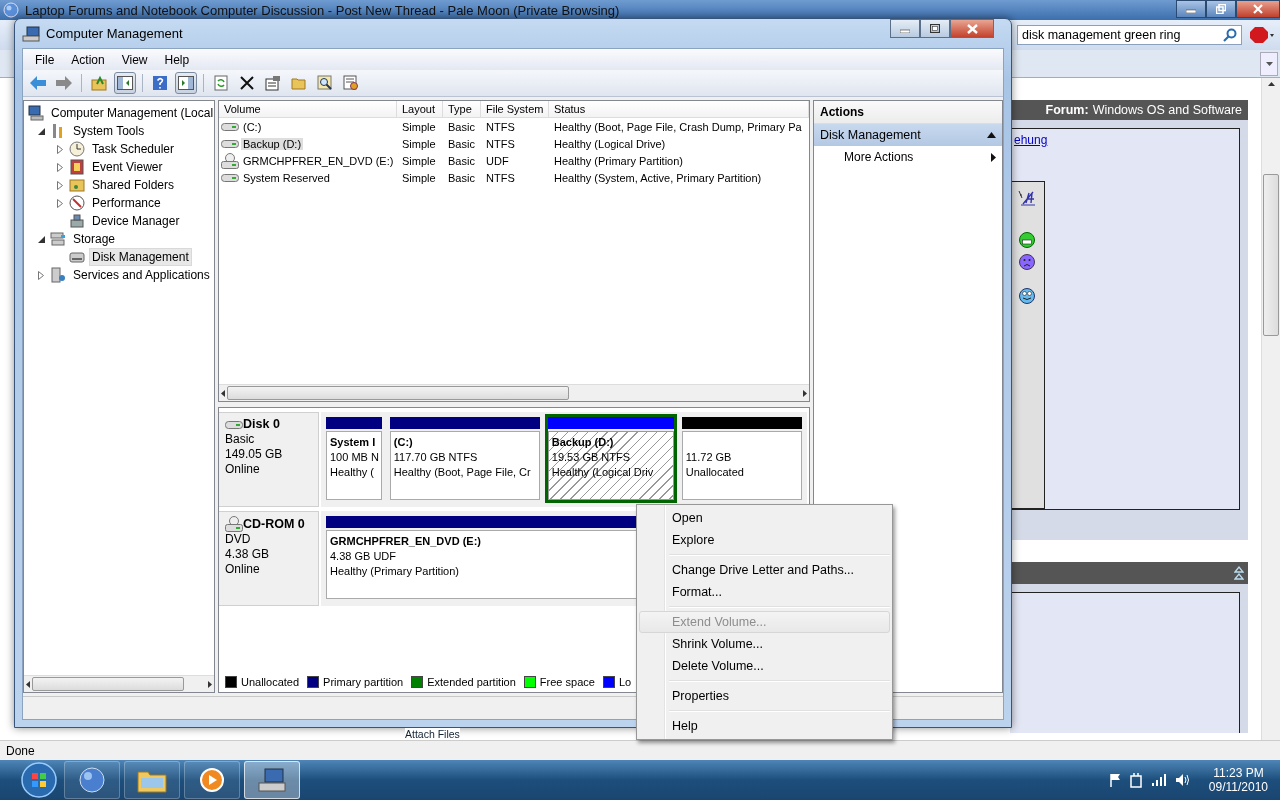  I want to click on flag-icon, so click(1114, 780).